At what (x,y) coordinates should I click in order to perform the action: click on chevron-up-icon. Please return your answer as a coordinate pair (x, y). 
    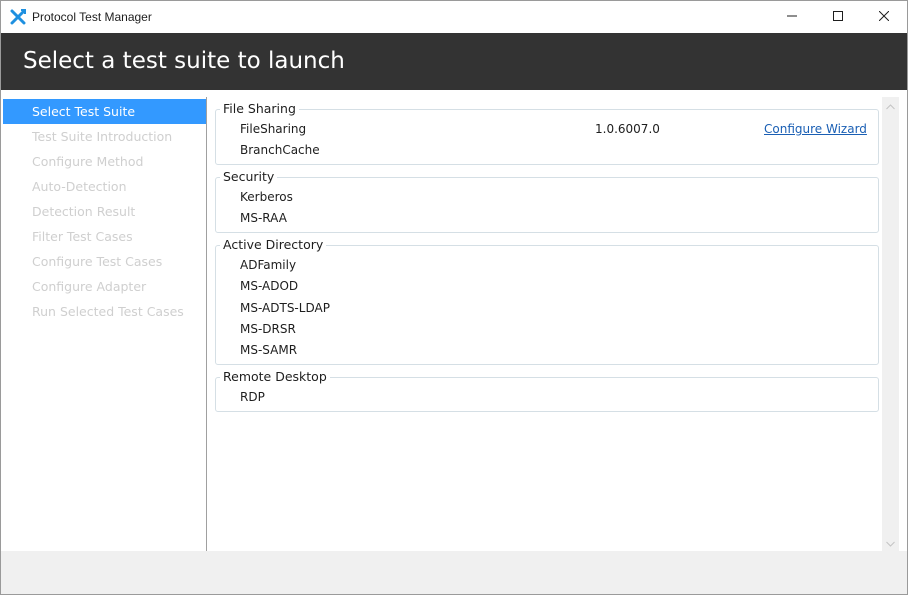
    Looking at the image, I should click on (890, 106).